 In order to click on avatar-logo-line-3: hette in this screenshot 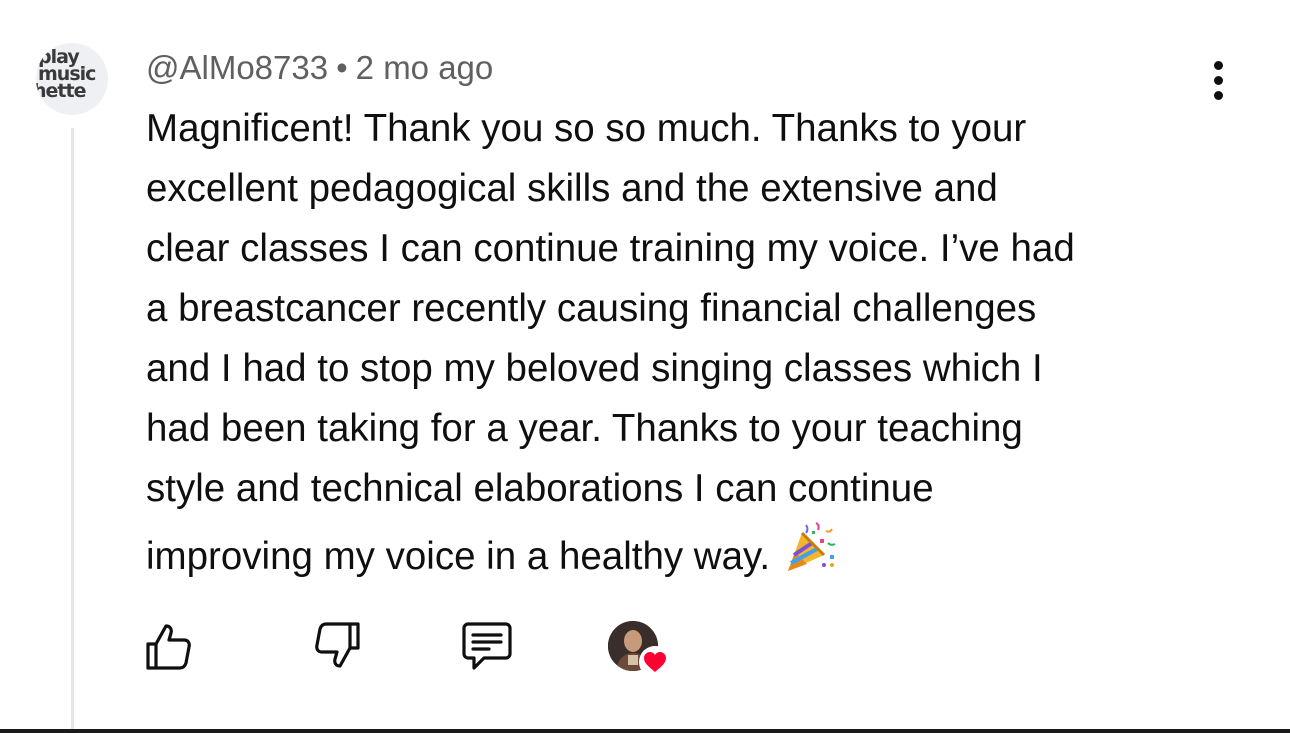, I will do `click(61, 91)`.